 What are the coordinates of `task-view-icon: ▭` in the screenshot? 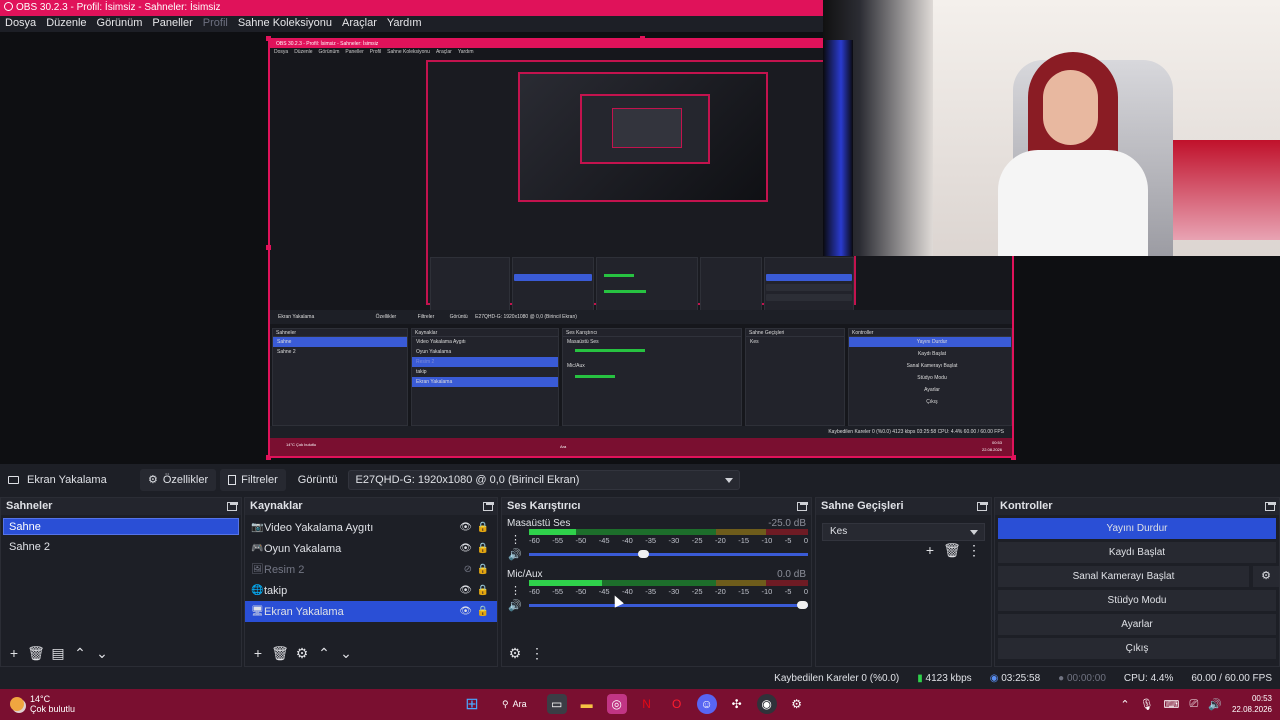 It's located at (556, 704).